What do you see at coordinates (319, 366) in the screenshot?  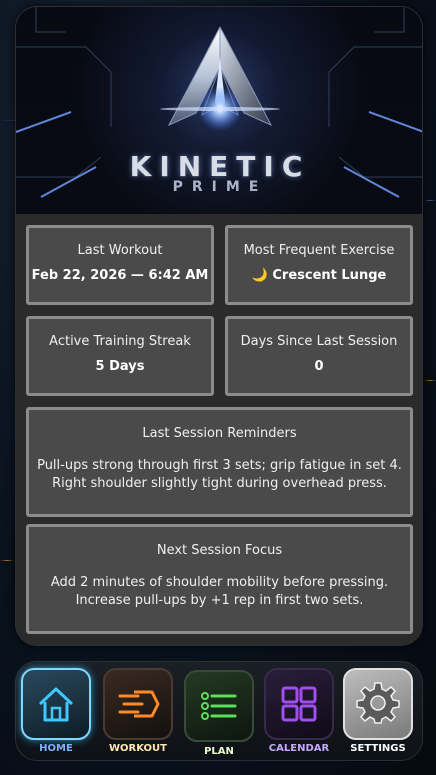 I see `days-since-value: 0` at bounding box center [319, 366].